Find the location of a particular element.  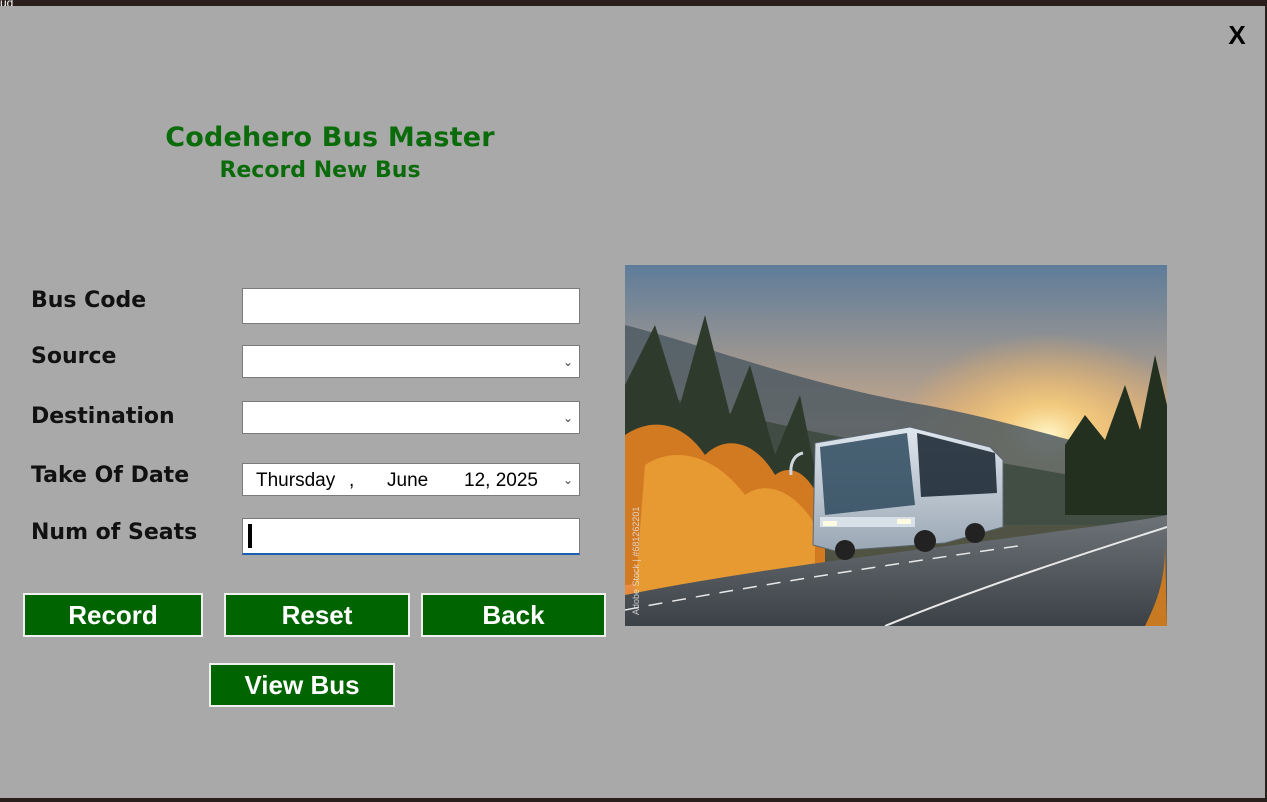

take-off-date-label: Take Of Date is located at coordinates (110, 475).